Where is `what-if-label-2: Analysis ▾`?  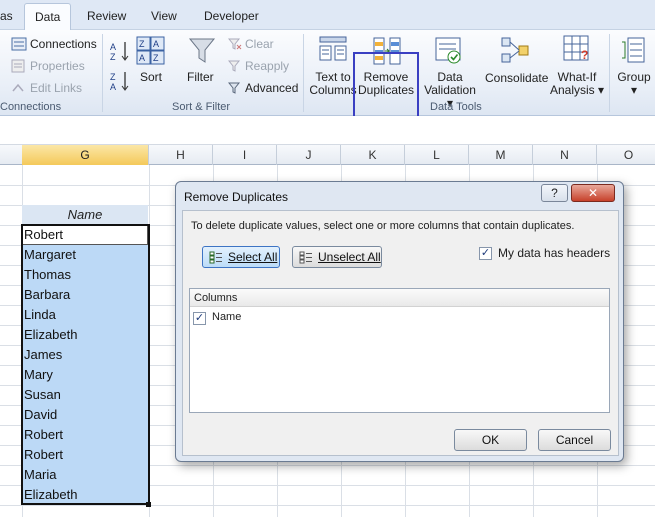
what-if-label-2: Analysis ▾ is located at coordinates (577, 90).